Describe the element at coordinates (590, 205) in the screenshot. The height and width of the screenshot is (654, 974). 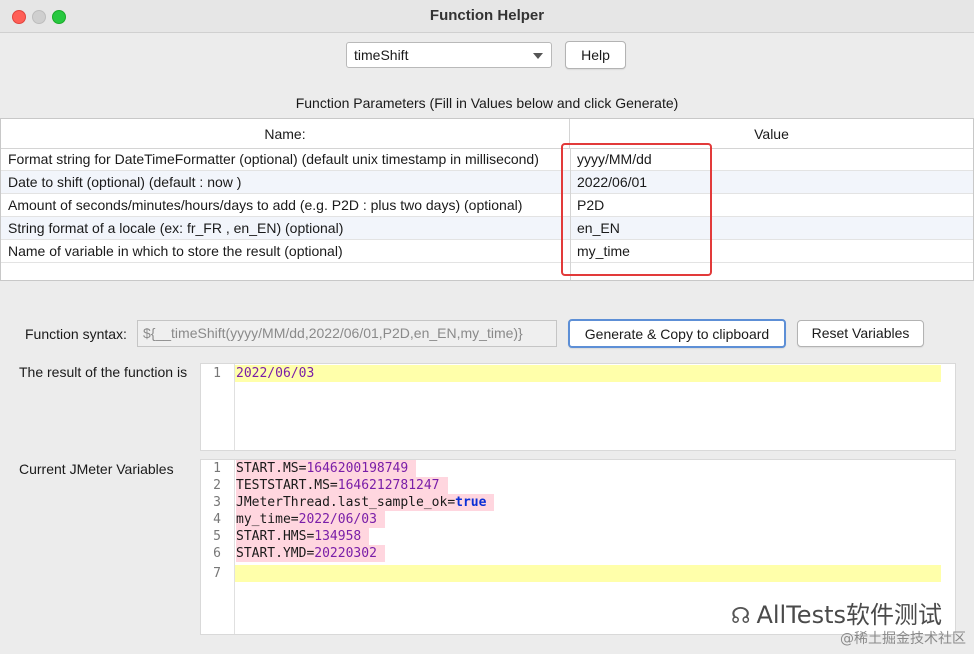
I see `param-value-input: P2D` at that location.